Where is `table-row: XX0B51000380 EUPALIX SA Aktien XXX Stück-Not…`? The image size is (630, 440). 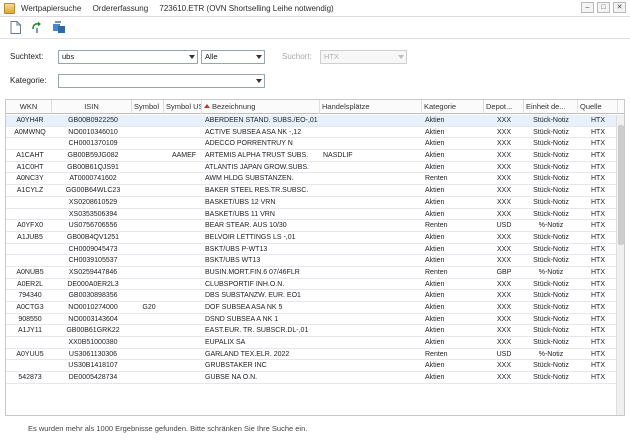
table-row: XX0B51000380 EUPALIX SA Aktien XXX Stück-Not… is located at coordinates (312, 343).